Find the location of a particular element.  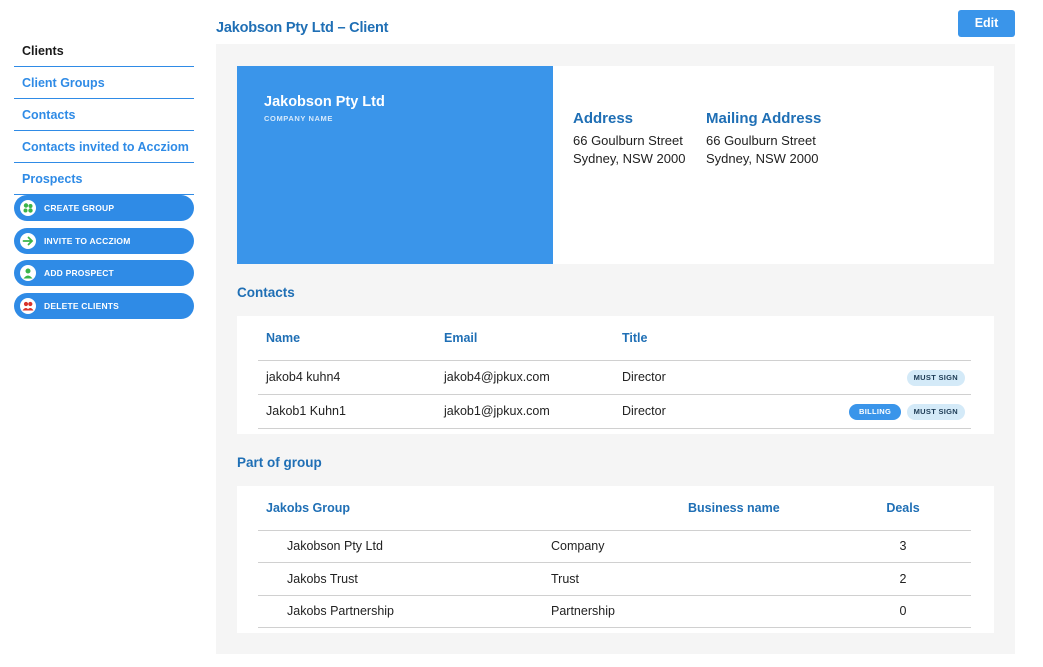

group-member-name: Jakobs Trust is located at coordinates (400, 579).